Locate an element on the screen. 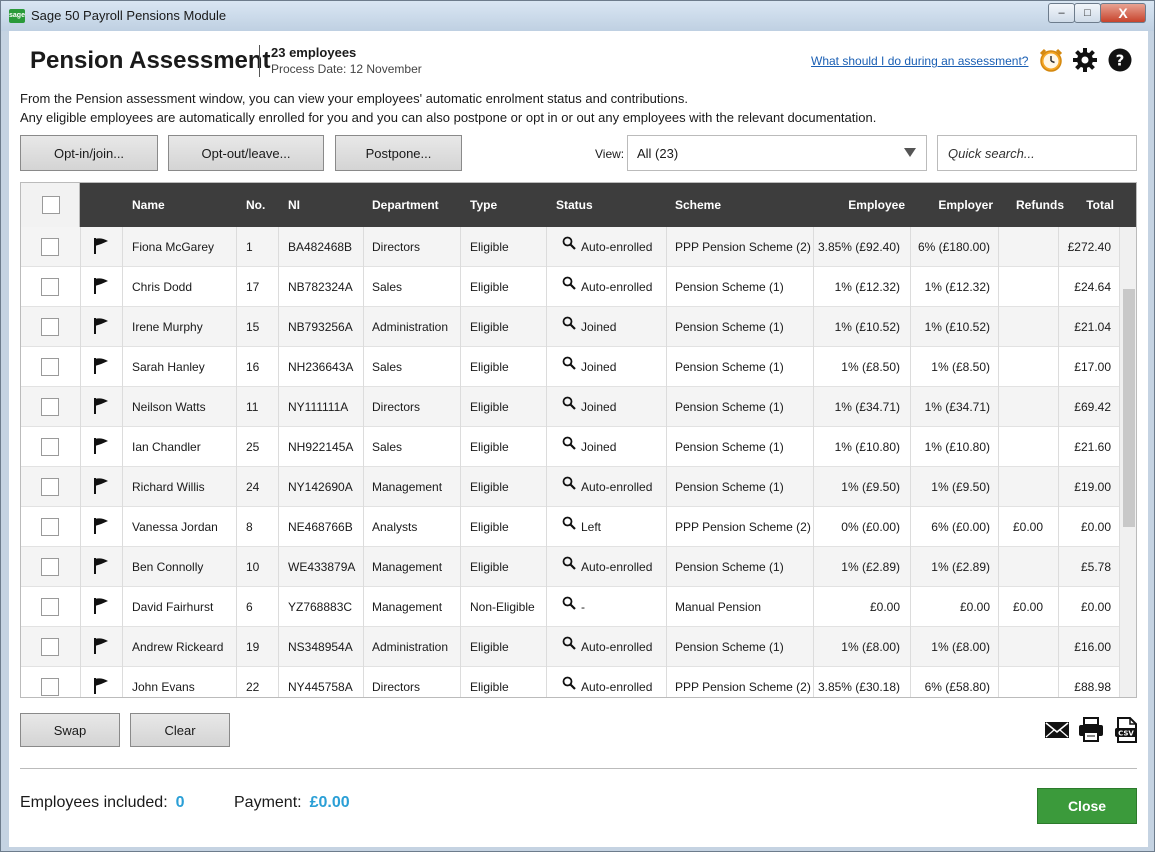  column-header-type: Type is located at coordinates (483, 205).